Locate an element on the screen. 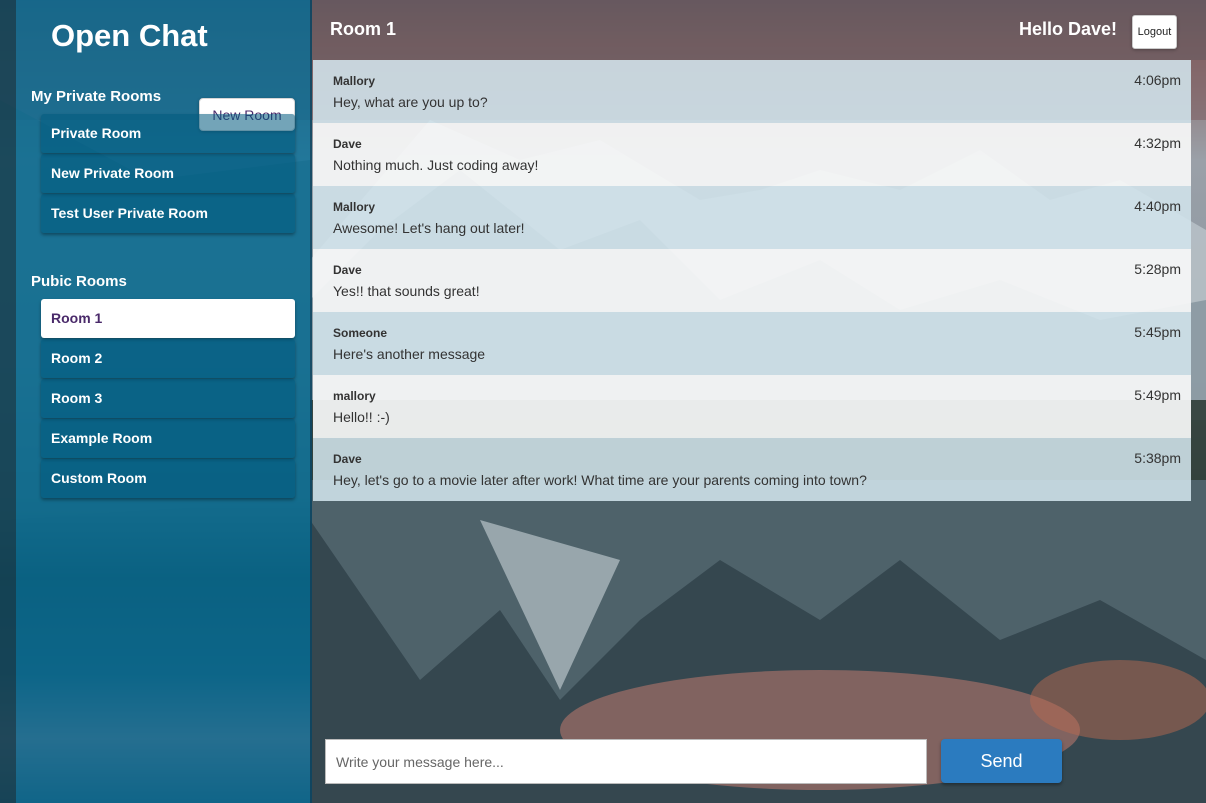  message-item: Mallory Hey, what are you up to? 4:06pm is located at coordinates (752, 91).